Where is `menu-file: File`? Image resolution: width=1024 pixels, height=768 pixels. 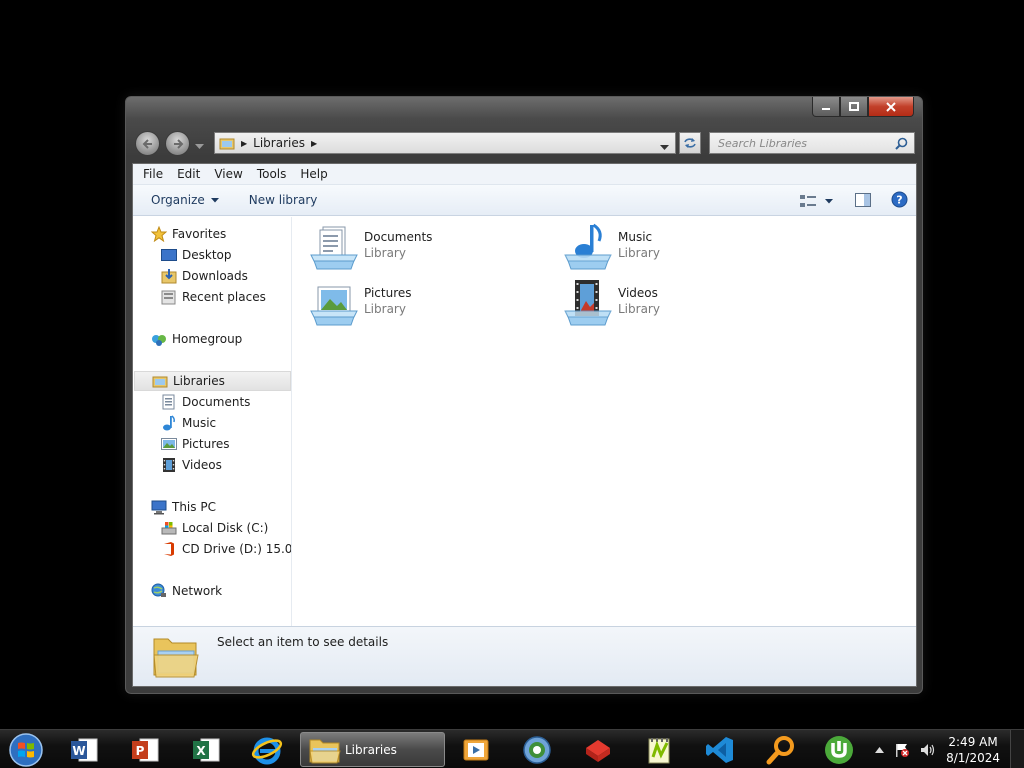 menu-file: File is located at coordinates (154, 174).